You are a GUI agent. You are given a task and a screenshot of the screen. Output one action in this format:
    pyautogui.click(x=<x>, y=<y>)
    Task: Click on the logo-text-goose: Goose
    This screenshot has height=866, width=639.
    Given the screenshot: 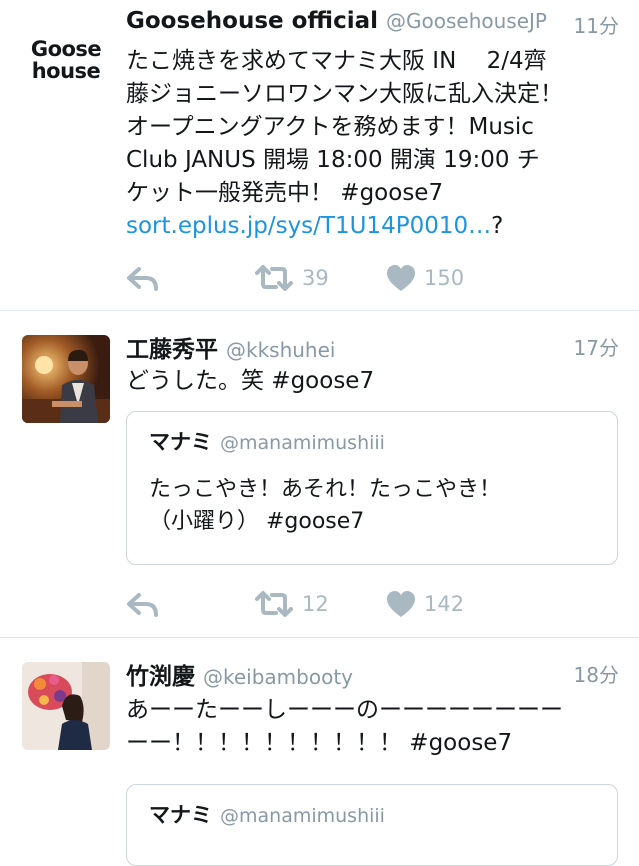 What is the action you would take?
    pyautogui.click(x=66, y=49)
    